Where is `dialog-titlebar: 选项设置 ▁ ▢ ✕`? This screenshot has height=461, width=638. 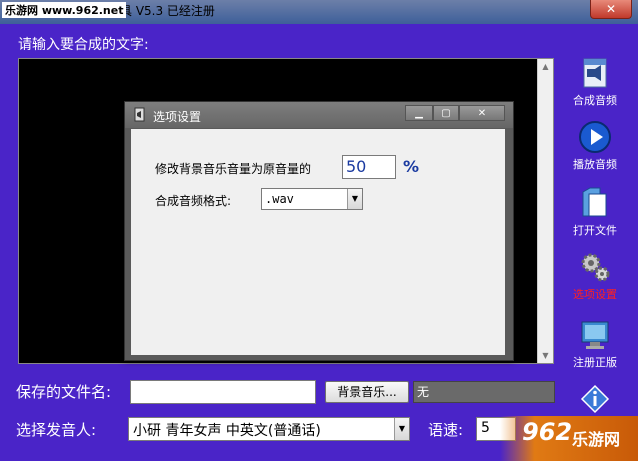 dialog-titlebar: 选项设置 ▁ ▢ ✕ is located at coordinates (319, 115).